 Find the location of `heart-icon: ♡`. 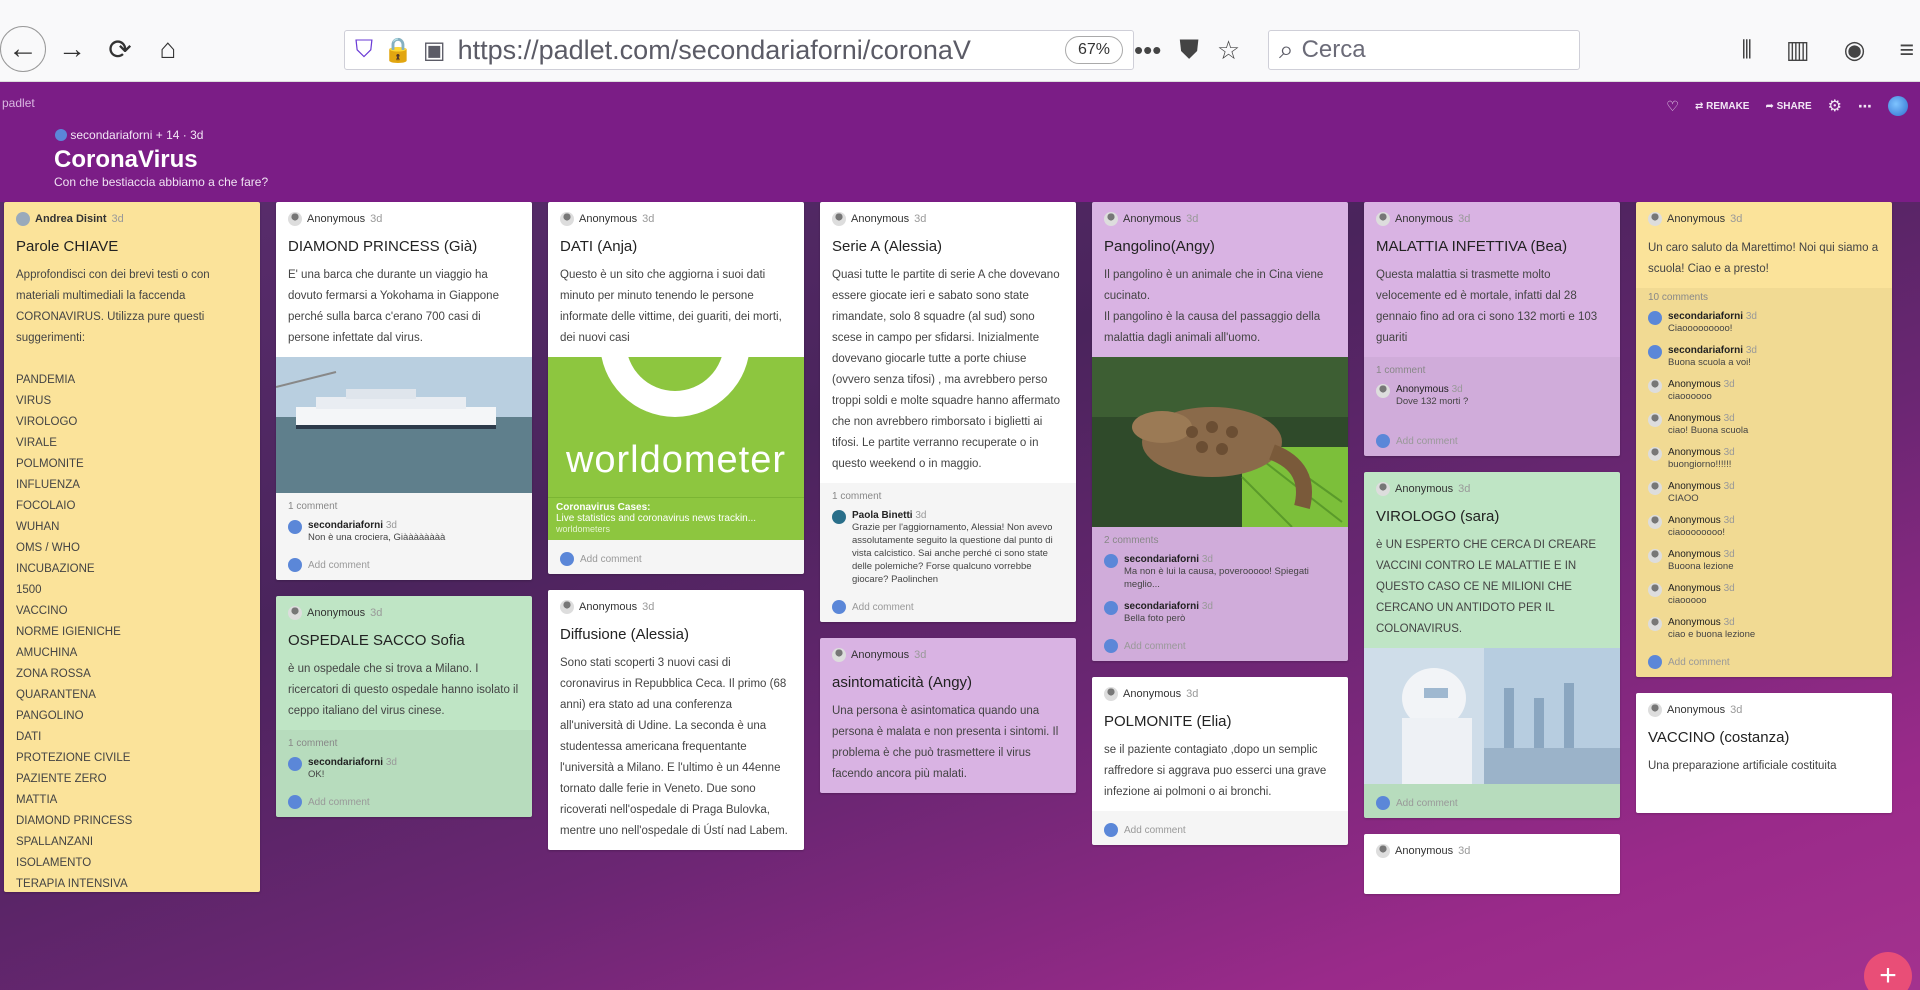

heart-icon: ♡ is located at coordinates (1672, 106).